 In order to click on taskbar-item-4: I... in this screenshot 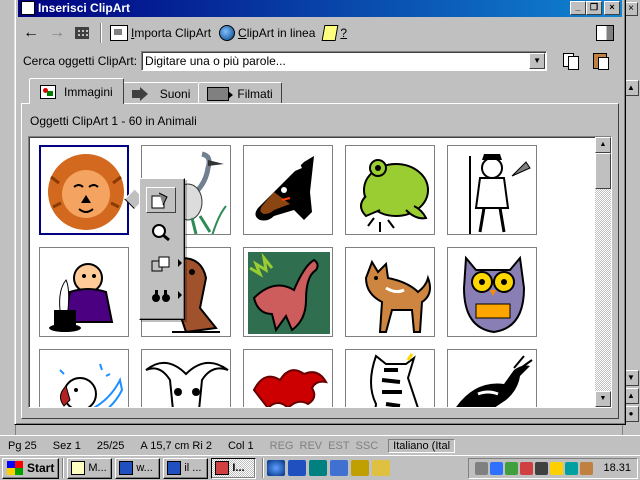, I will do `click(234, 468)`.